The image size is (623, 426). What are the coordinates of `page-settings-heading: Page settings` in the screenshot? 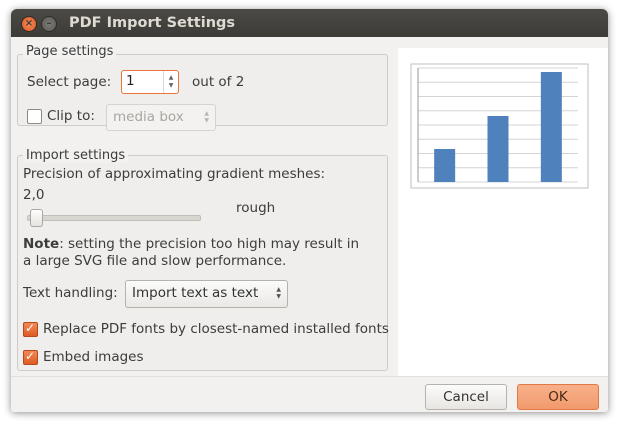 It's located at (70, 51).